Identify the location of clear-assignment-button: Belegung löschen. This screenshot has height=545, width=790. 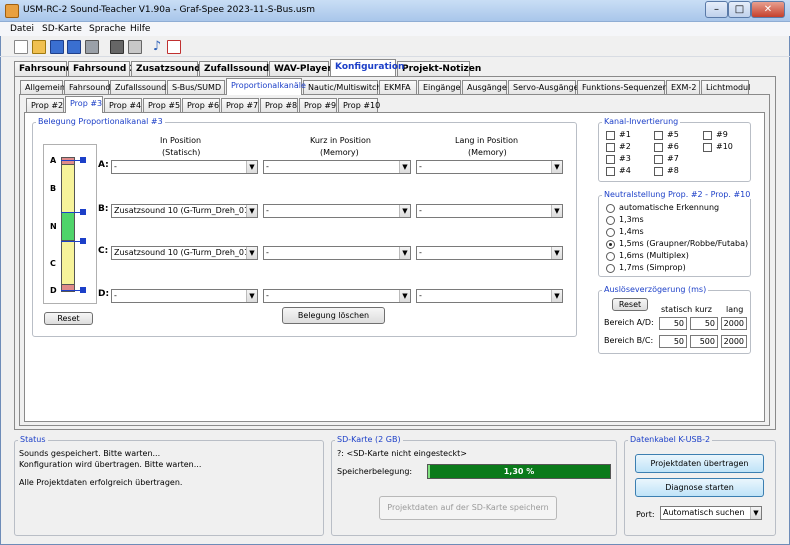
(333, 315).